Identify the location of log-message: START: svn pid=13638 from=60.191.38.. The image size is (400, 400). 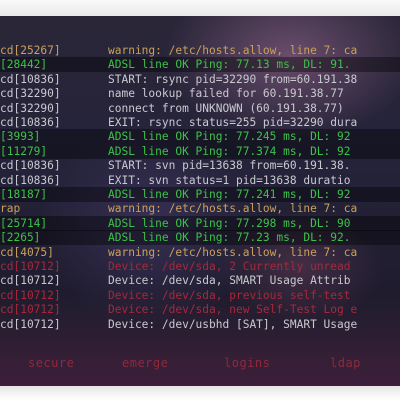
(229, 166).